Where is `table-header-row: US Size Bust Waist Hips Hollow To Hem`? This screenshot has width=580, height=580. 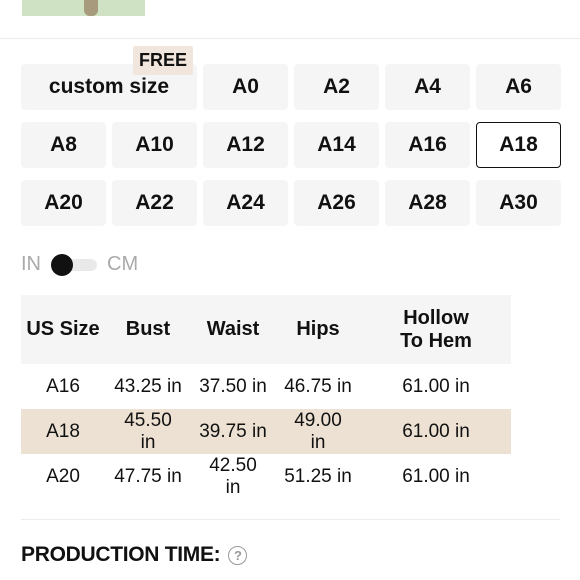
table-header-row: US Size Bust Waist Hips Hollow To Hem is located at coordinates (266, 329).